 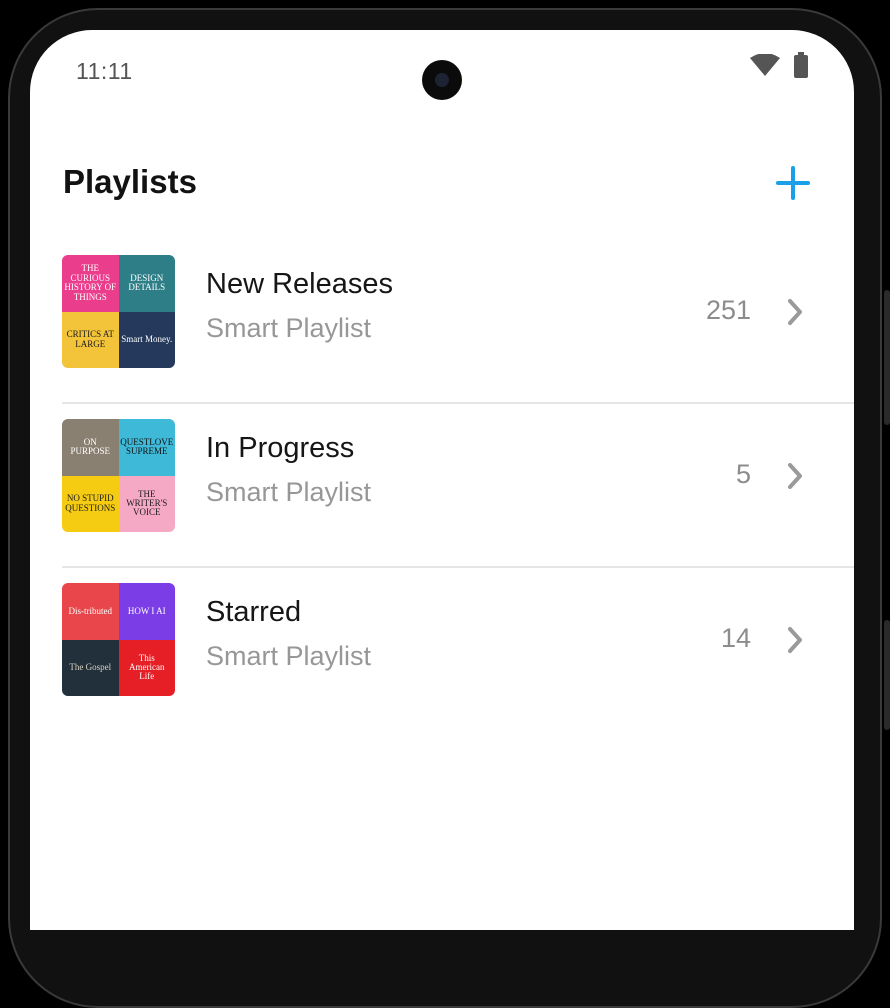 What do you see at coordinates (299, 284) in the screenshot?
I see `playlist-title: New Releases` at bounding box center [299, 284].